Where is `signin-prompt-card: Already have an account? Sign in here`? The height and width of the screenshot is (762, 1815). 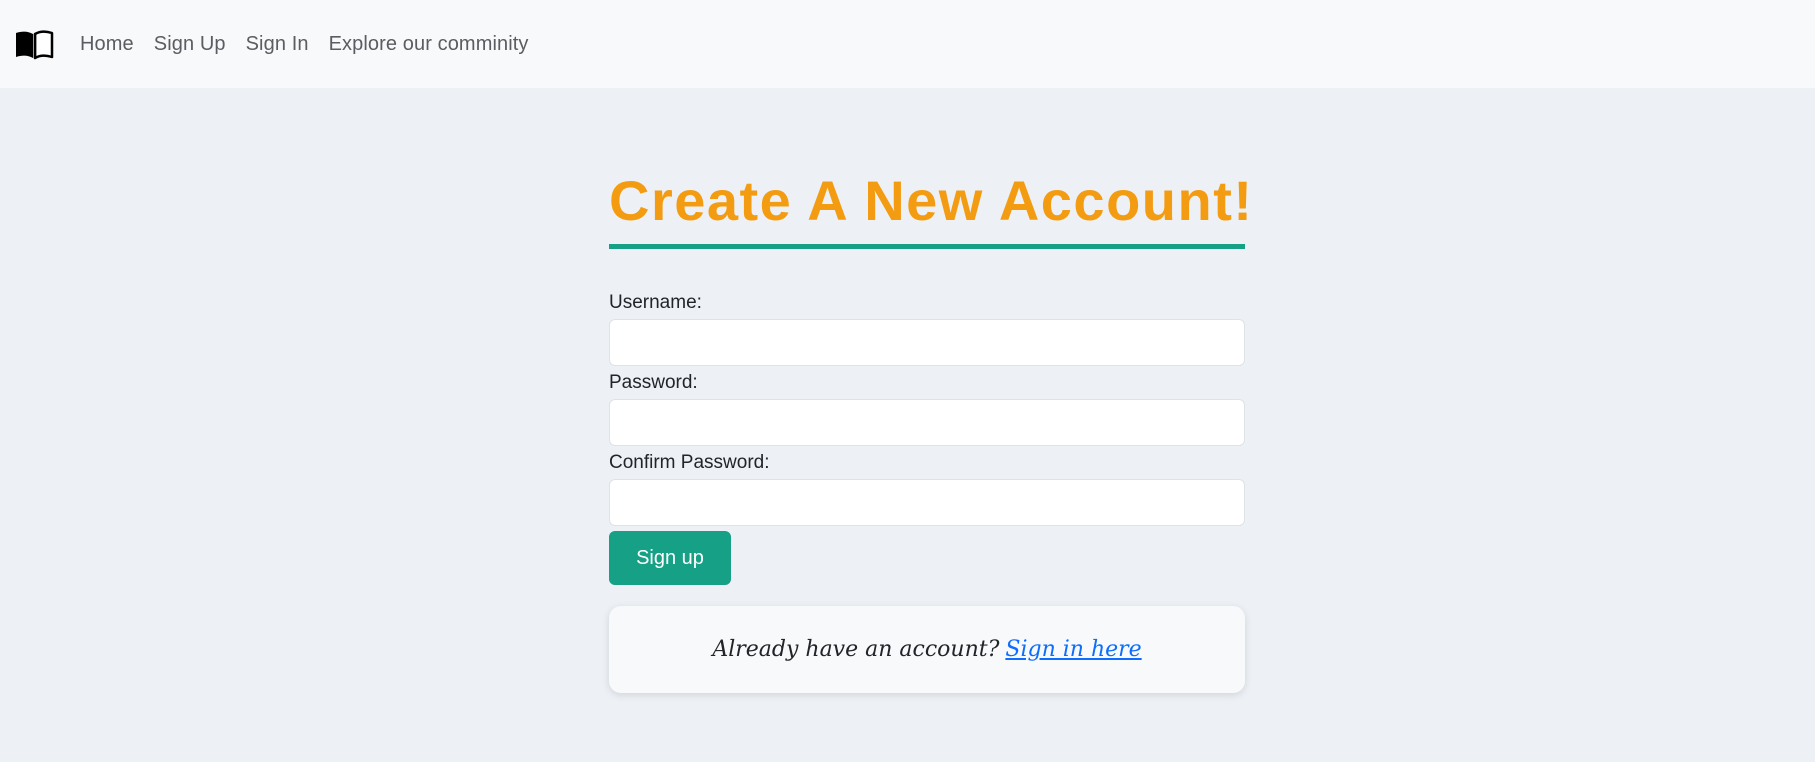 signin-prompt-card: Already have an account? Sign in here is located at coordinates (927, 649).